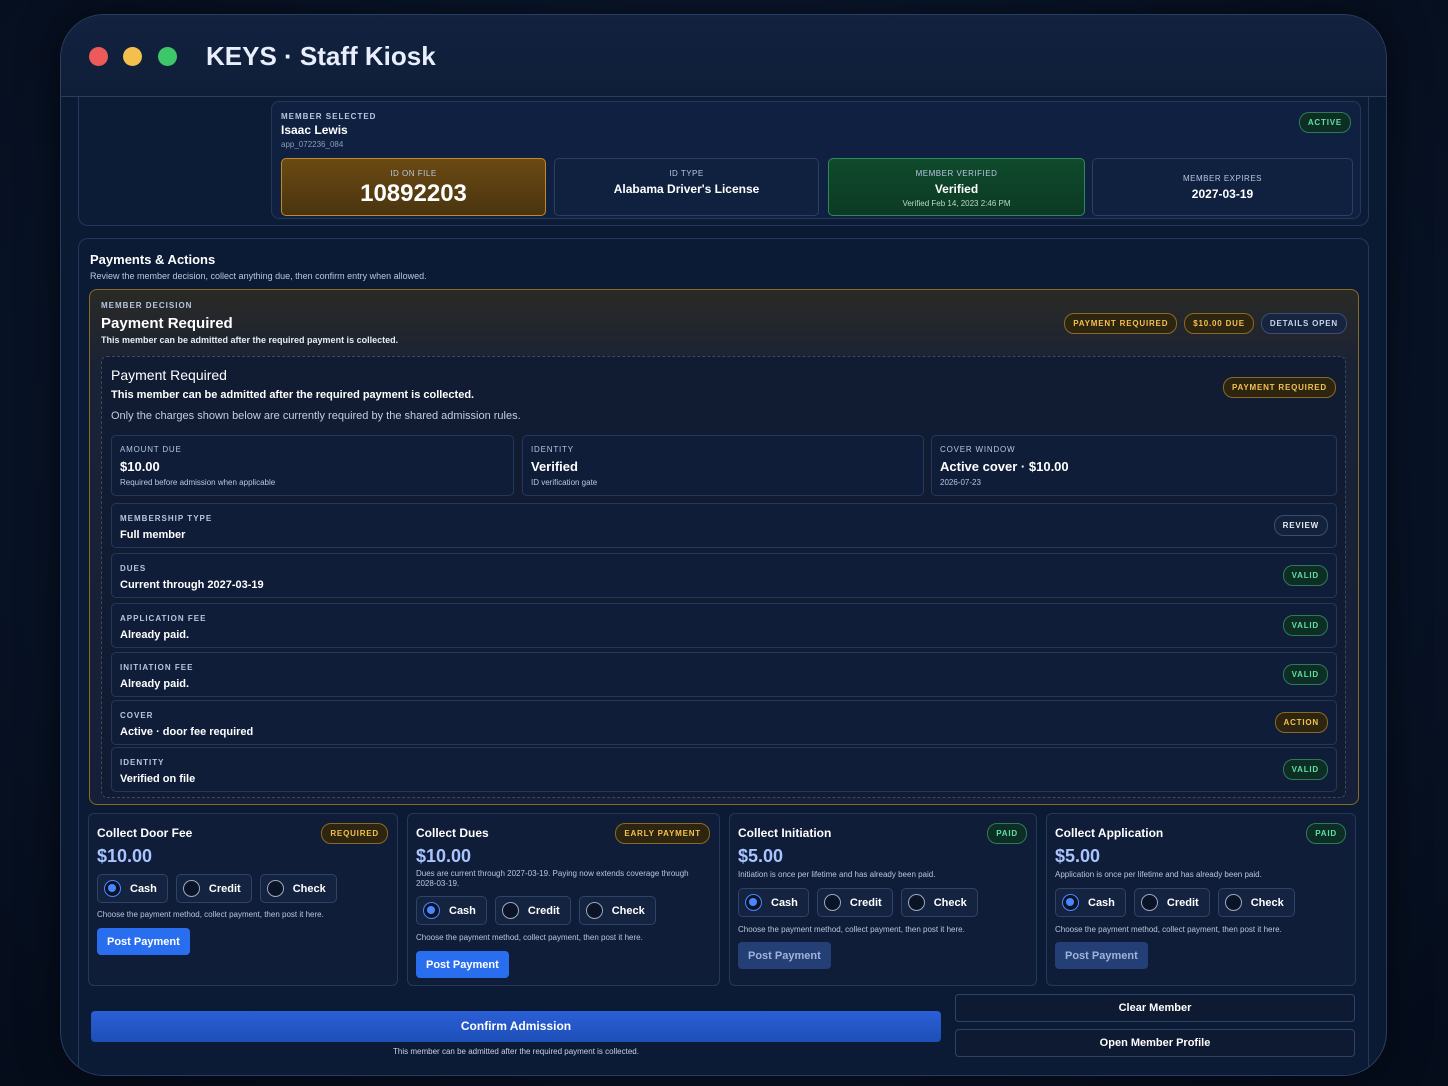  What do you see at coordinates (166, 518) in the screenshot?
I see `rule-label: MEMBERSHIP TYPE` at bounding box center [166, 518].